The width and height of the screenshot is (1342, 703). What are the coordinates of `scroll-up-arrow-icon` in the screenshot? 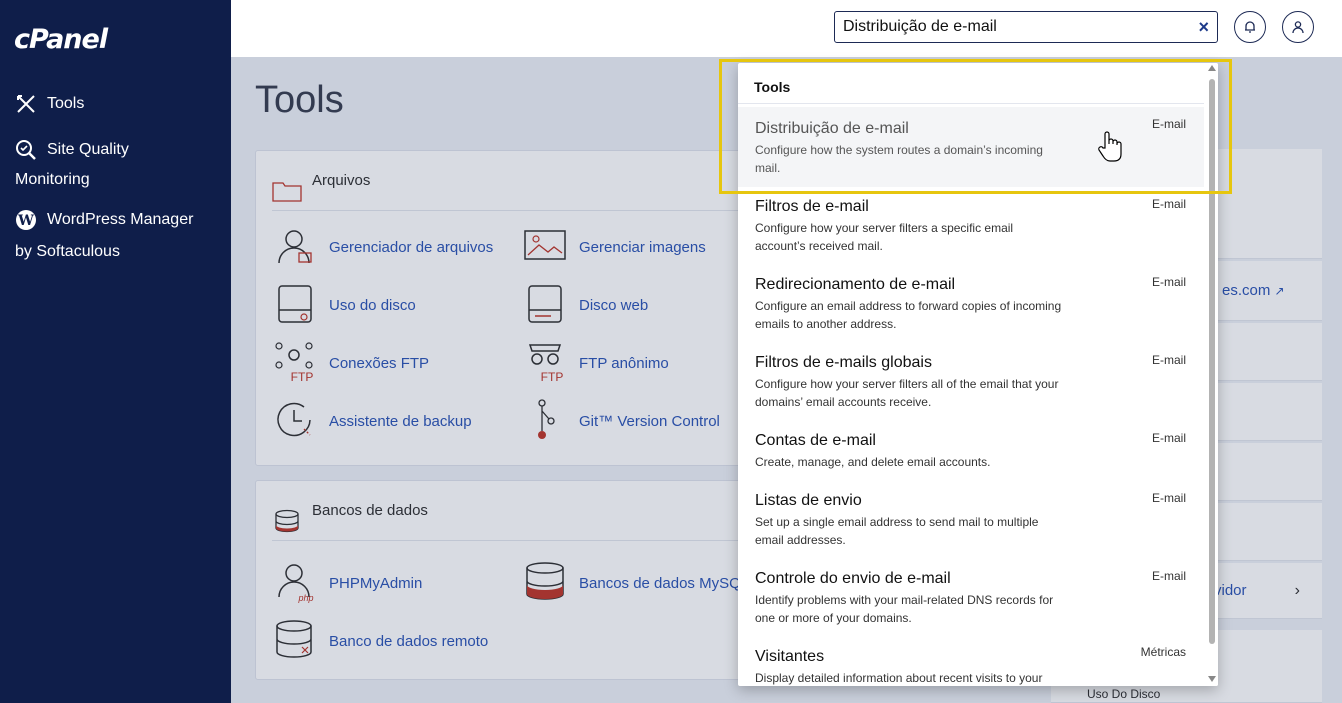 It's located at (1212, 68).